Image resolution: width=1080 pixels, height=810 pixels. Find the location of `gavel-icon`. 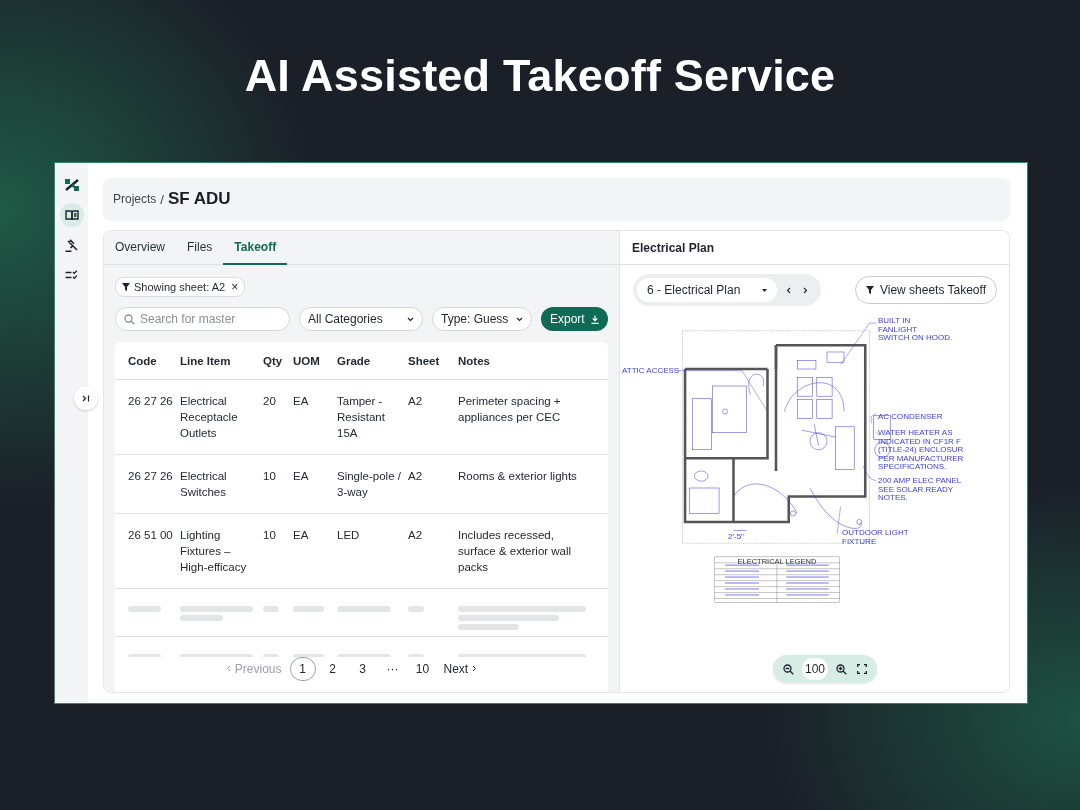

gavel-icon is located at coordinates (71, 245).